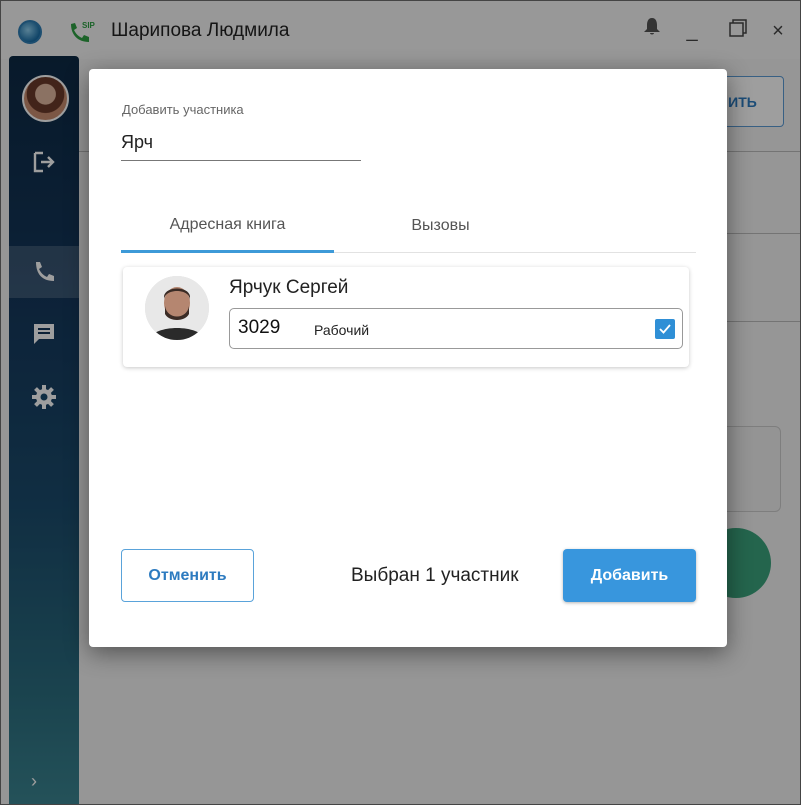  I want to click on participant-field-label: Добавить участника, so click(183, 109).